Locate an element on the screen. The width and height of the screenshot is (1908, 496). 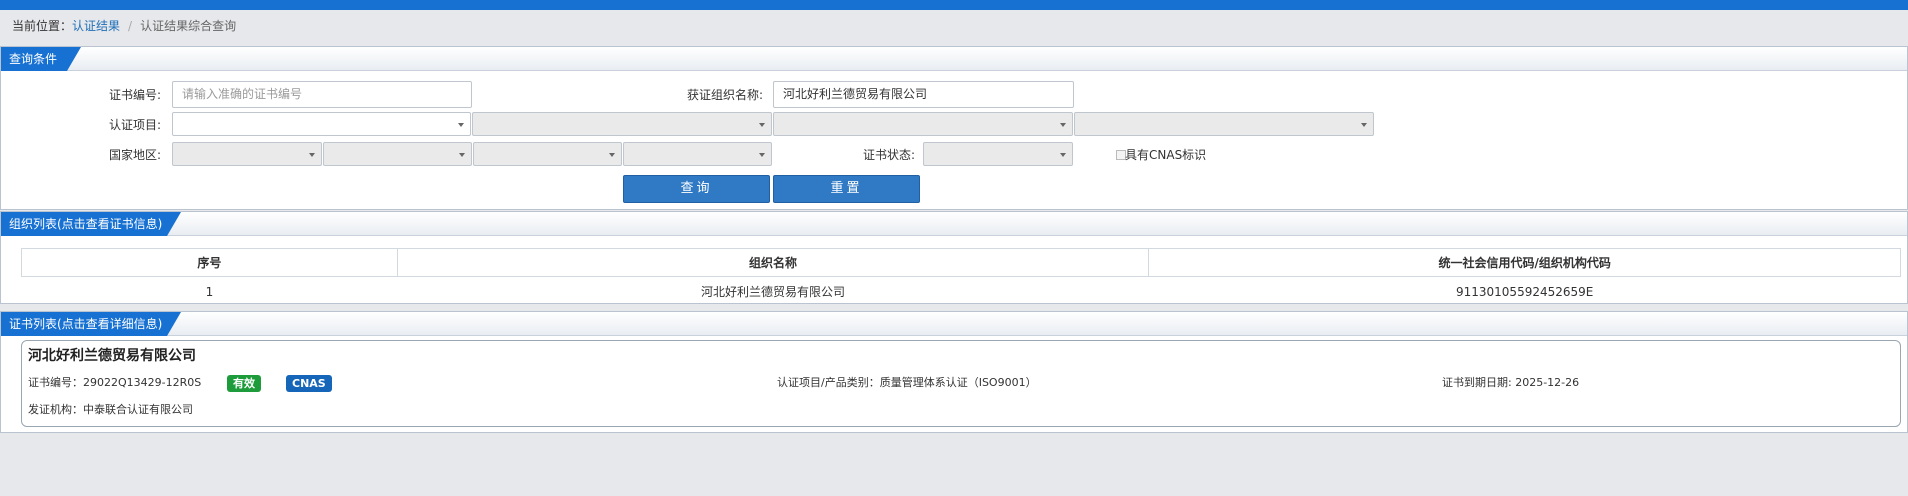
cnas-checkbox-label: 具有CNAS标识 is located at coordinates (1166, 155).